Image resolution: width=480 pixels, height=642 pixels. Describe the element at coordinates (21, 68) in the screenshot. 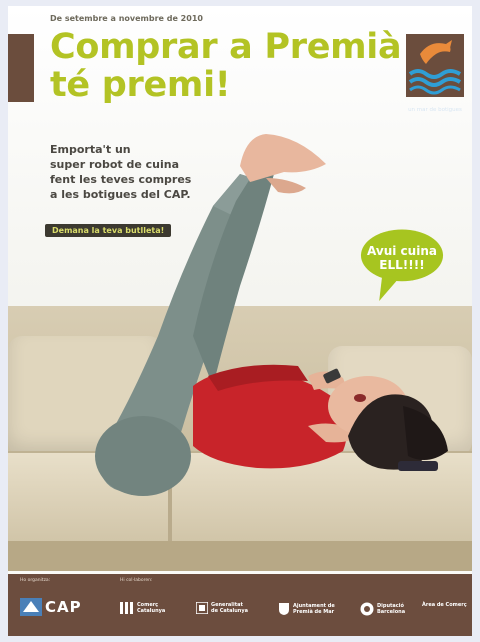

I see `brand-tab` at that location.